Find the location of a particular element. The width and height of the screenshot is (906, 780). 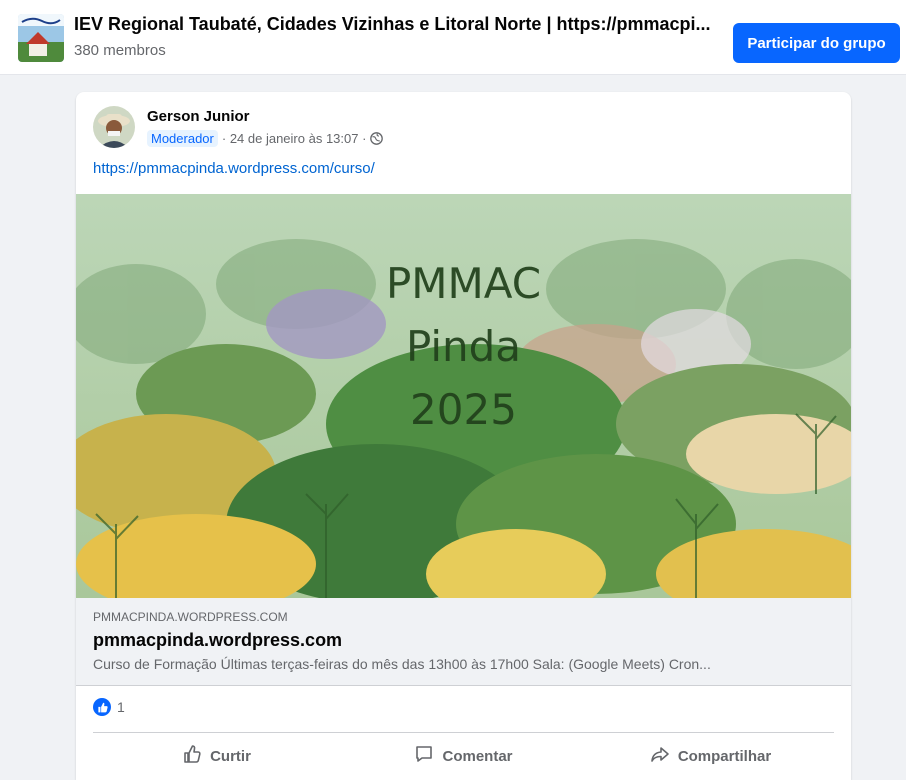

comment-icon is located at coordinates (428, 756).